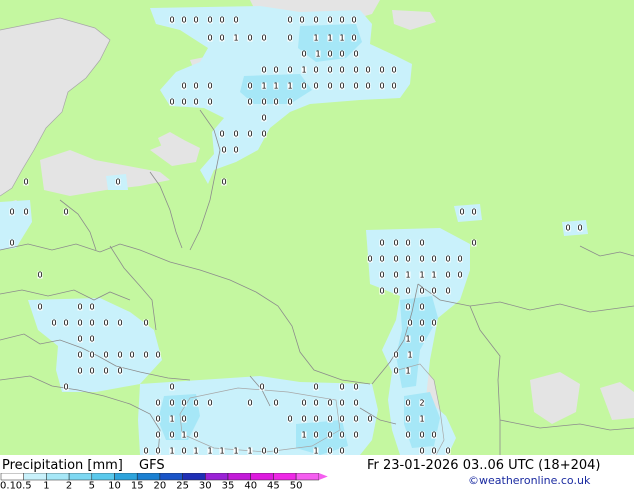 This screenshot has height=490, width=634. I want to click on copyright-link: ©weatheronline.co.uk, so click(529, 480).